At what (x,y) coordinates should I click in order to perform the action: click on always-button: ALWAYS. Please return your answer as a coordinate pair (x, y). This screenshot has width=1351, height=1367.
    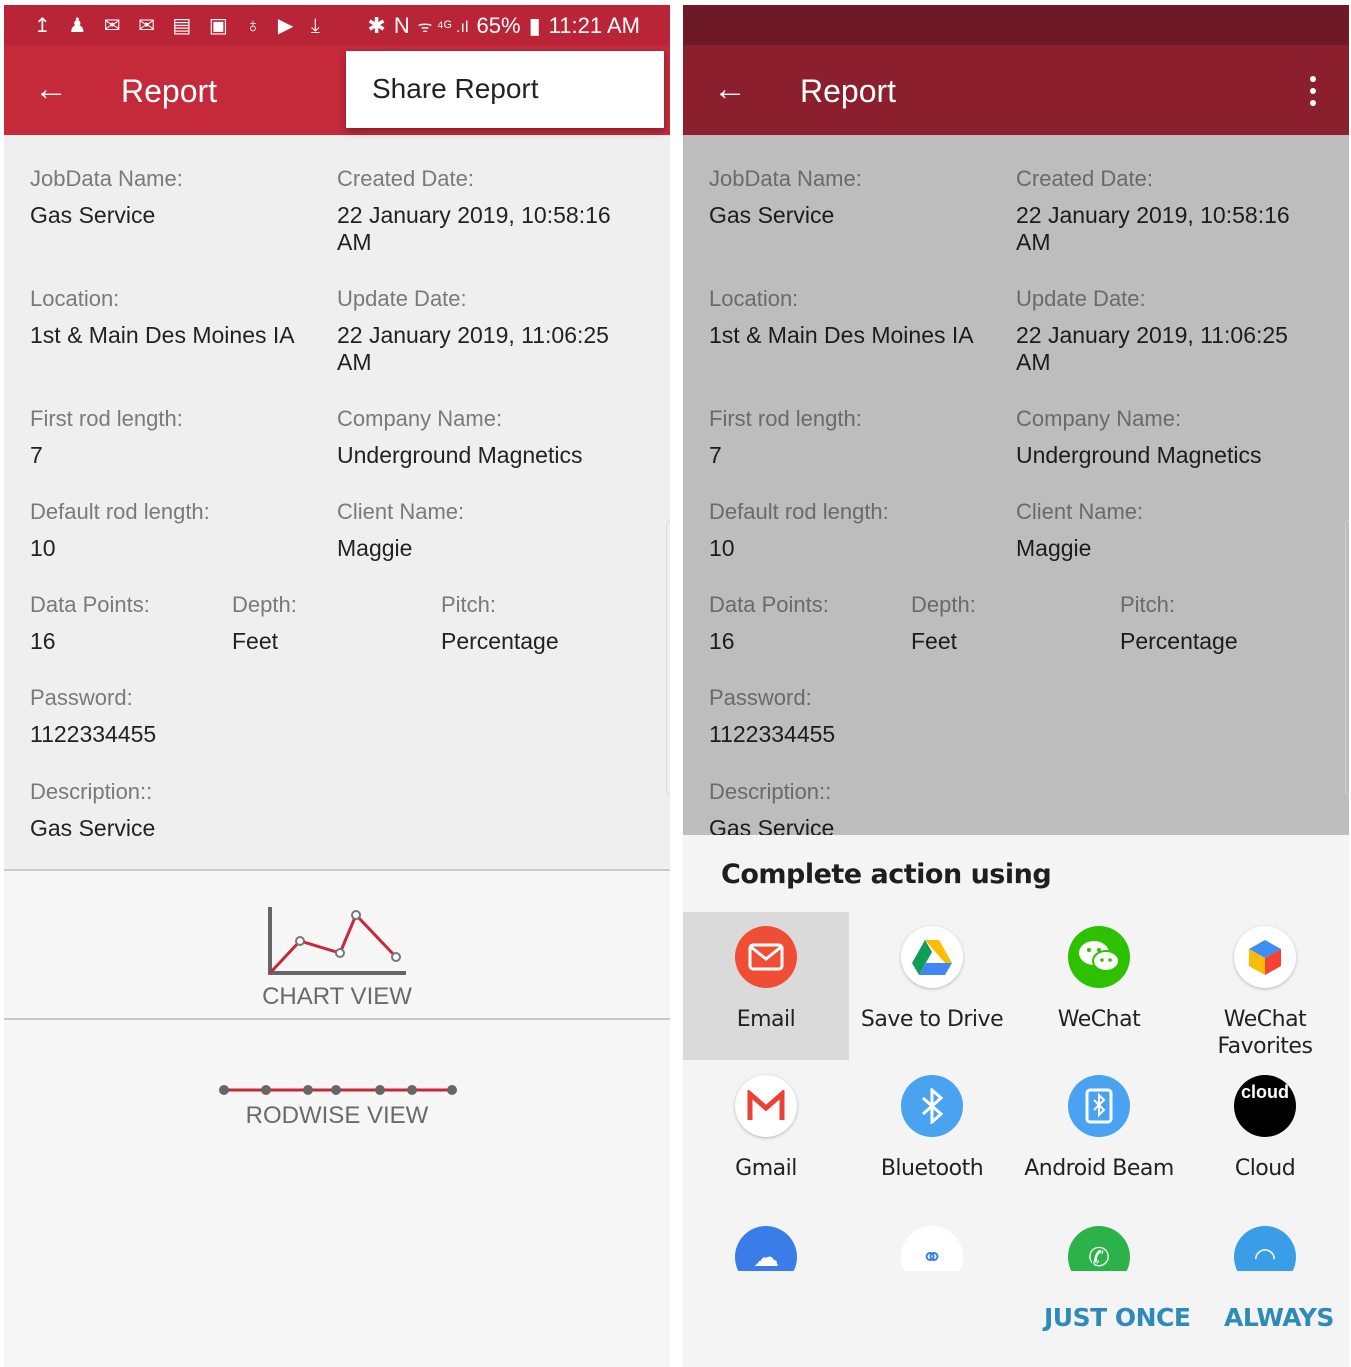
    Looking at the image, I should click on (1279, 1317).